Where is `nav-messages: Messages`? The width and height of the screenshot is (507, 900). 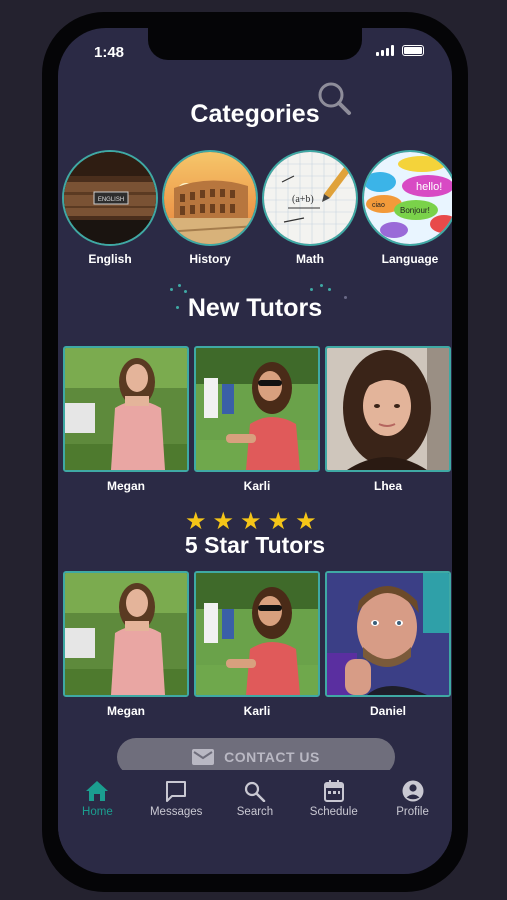
nav-messages: Messages is located at coordinates (176, 799).